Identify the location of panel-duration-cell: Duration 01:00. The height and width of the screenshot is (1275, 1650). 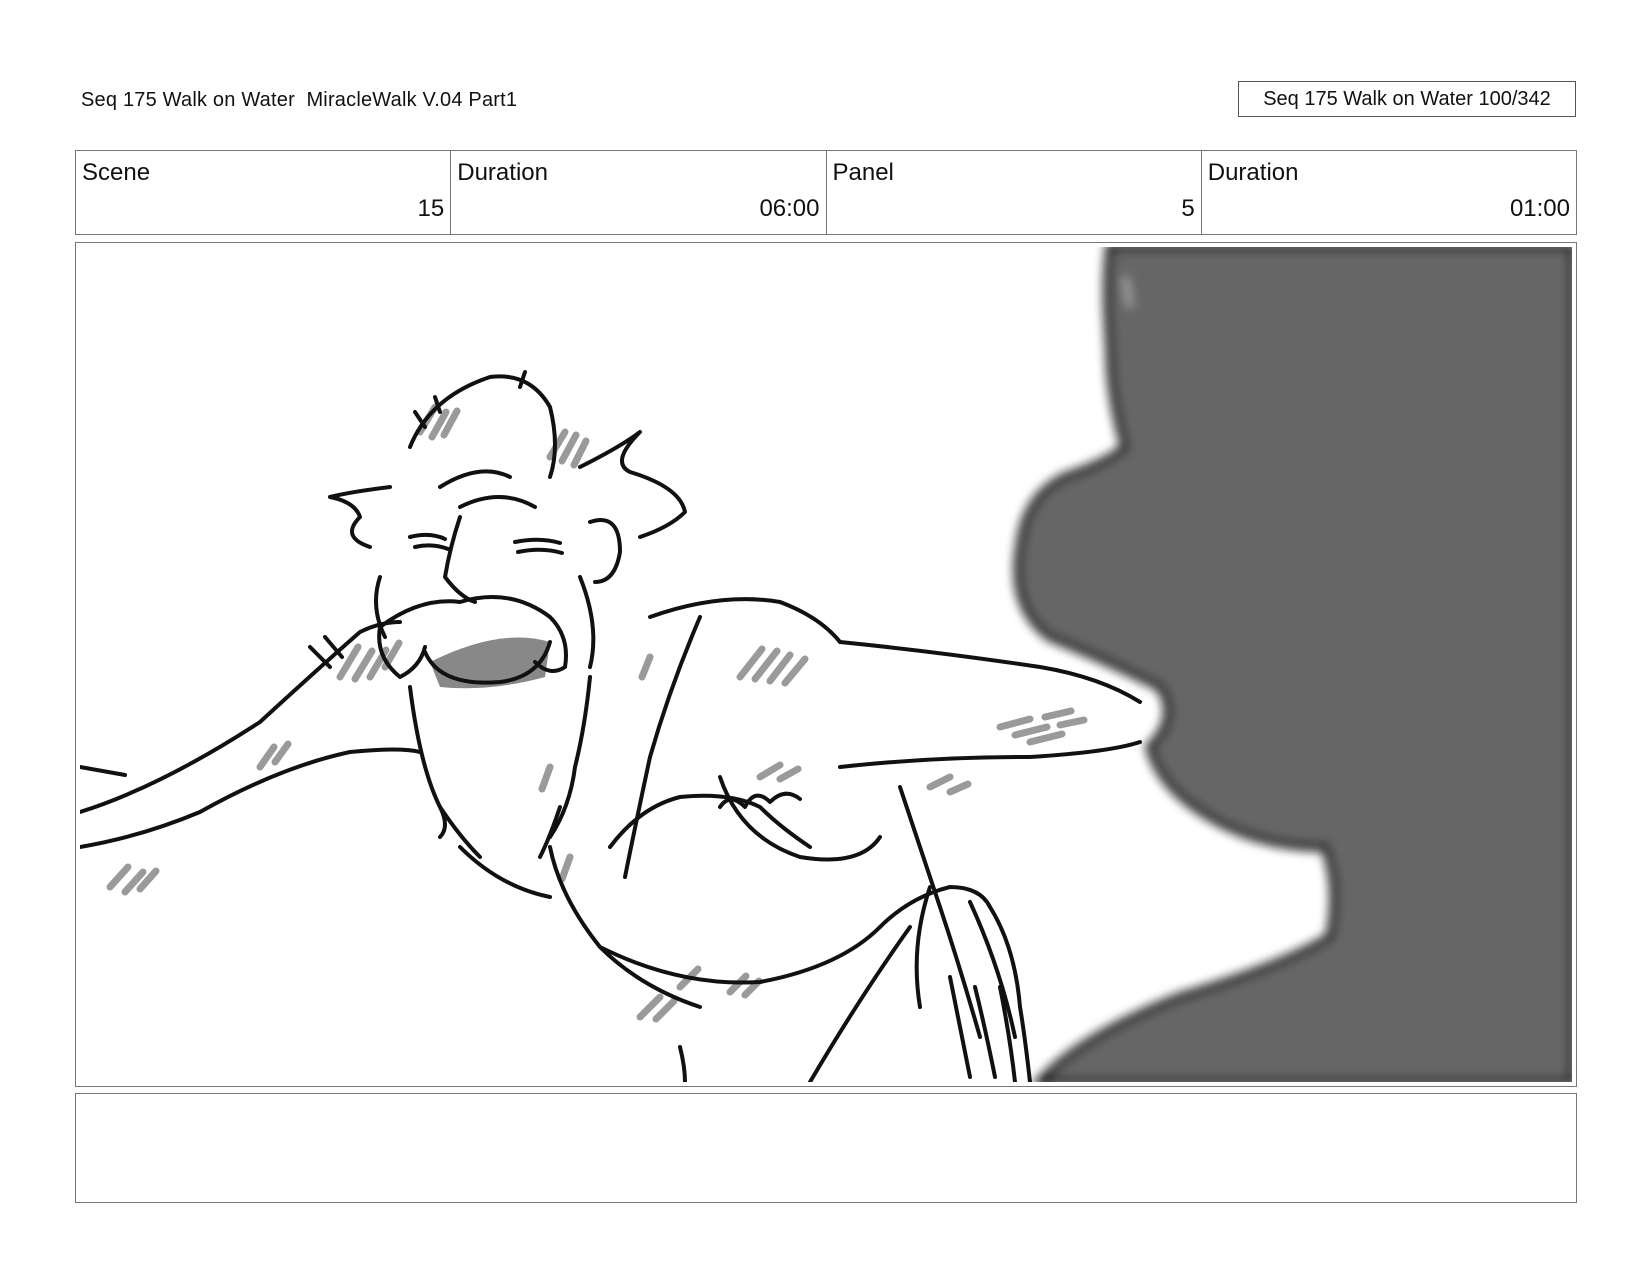
(1389, 192).